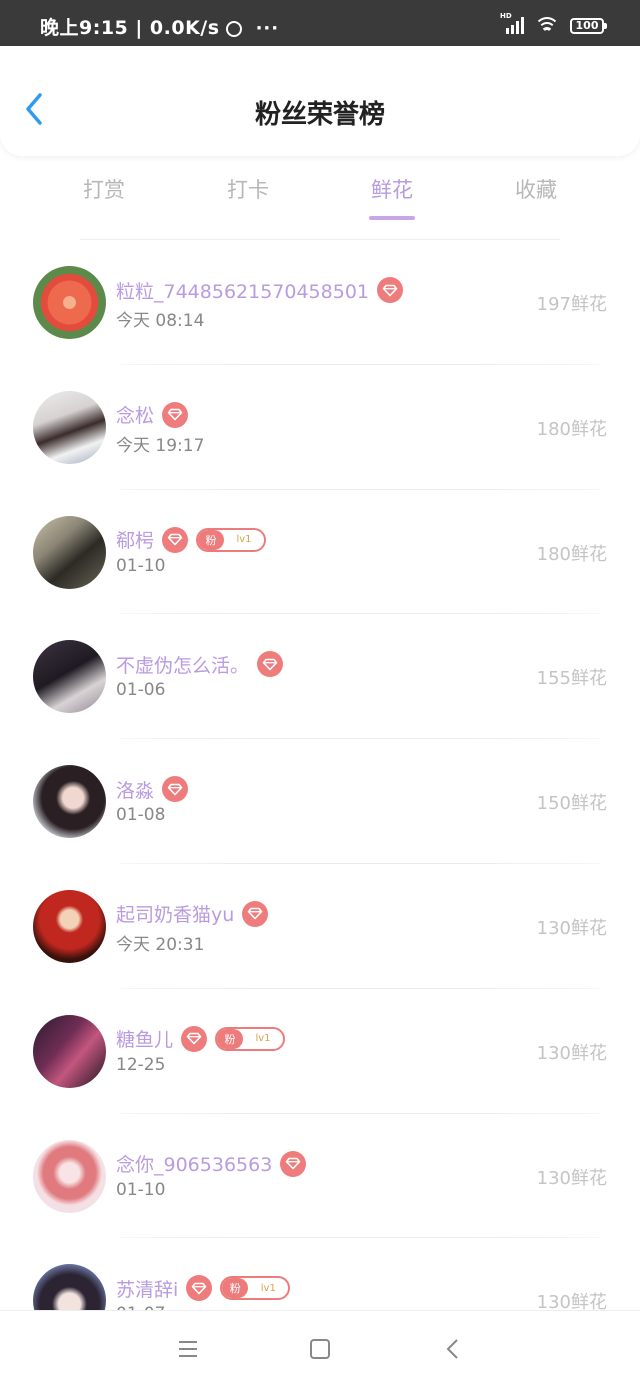 The height and width of the screenshot is (1388, 640). What do you see at coordinates (194, 1163) in the screenshot?
I see `user-name: 念你_906536563` at bounding box center [194, 1163].